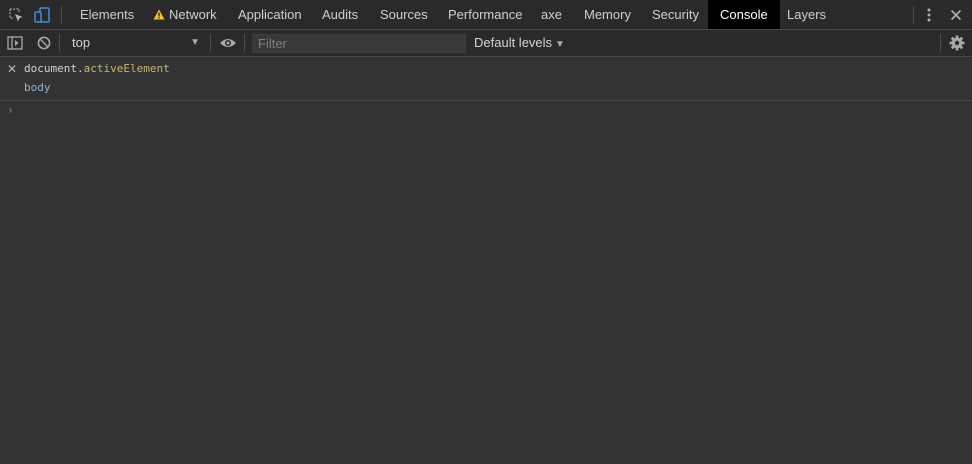  Describe the element at coordinates (486, 79) in the screenshot. I see `console-entry: ✕ document.activeElement body` at that location.